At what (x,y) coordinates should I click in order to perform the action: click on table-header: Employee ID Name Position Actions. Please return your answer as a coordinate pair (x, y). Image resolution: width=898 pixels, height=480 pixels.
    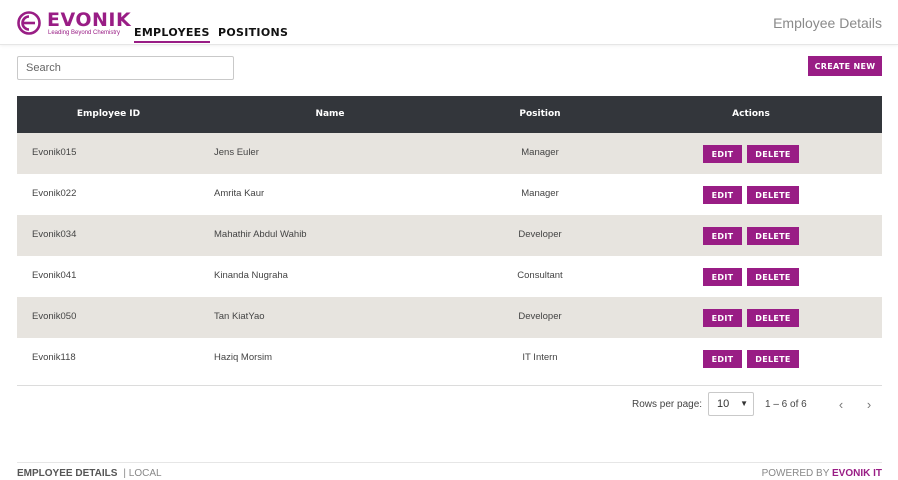
    Looking at the image, I should click on (449, 114).